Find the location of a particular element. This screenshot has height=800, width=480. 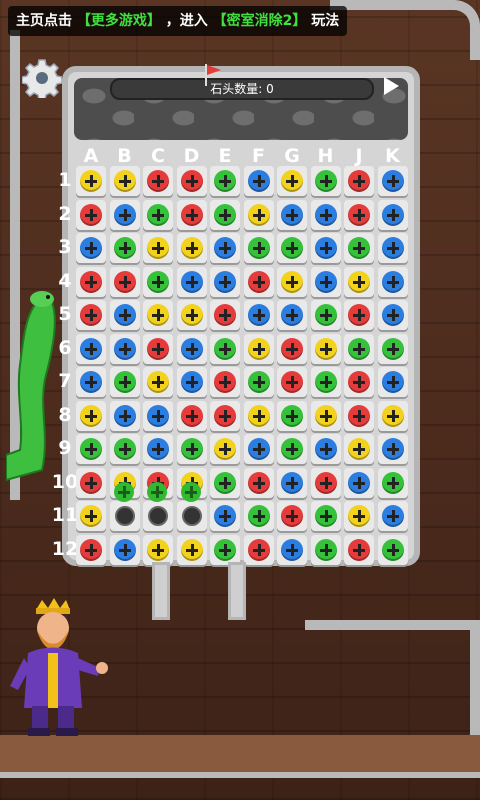

room-game-link: 【密室消除2】 is located at coordinates (260, 21).